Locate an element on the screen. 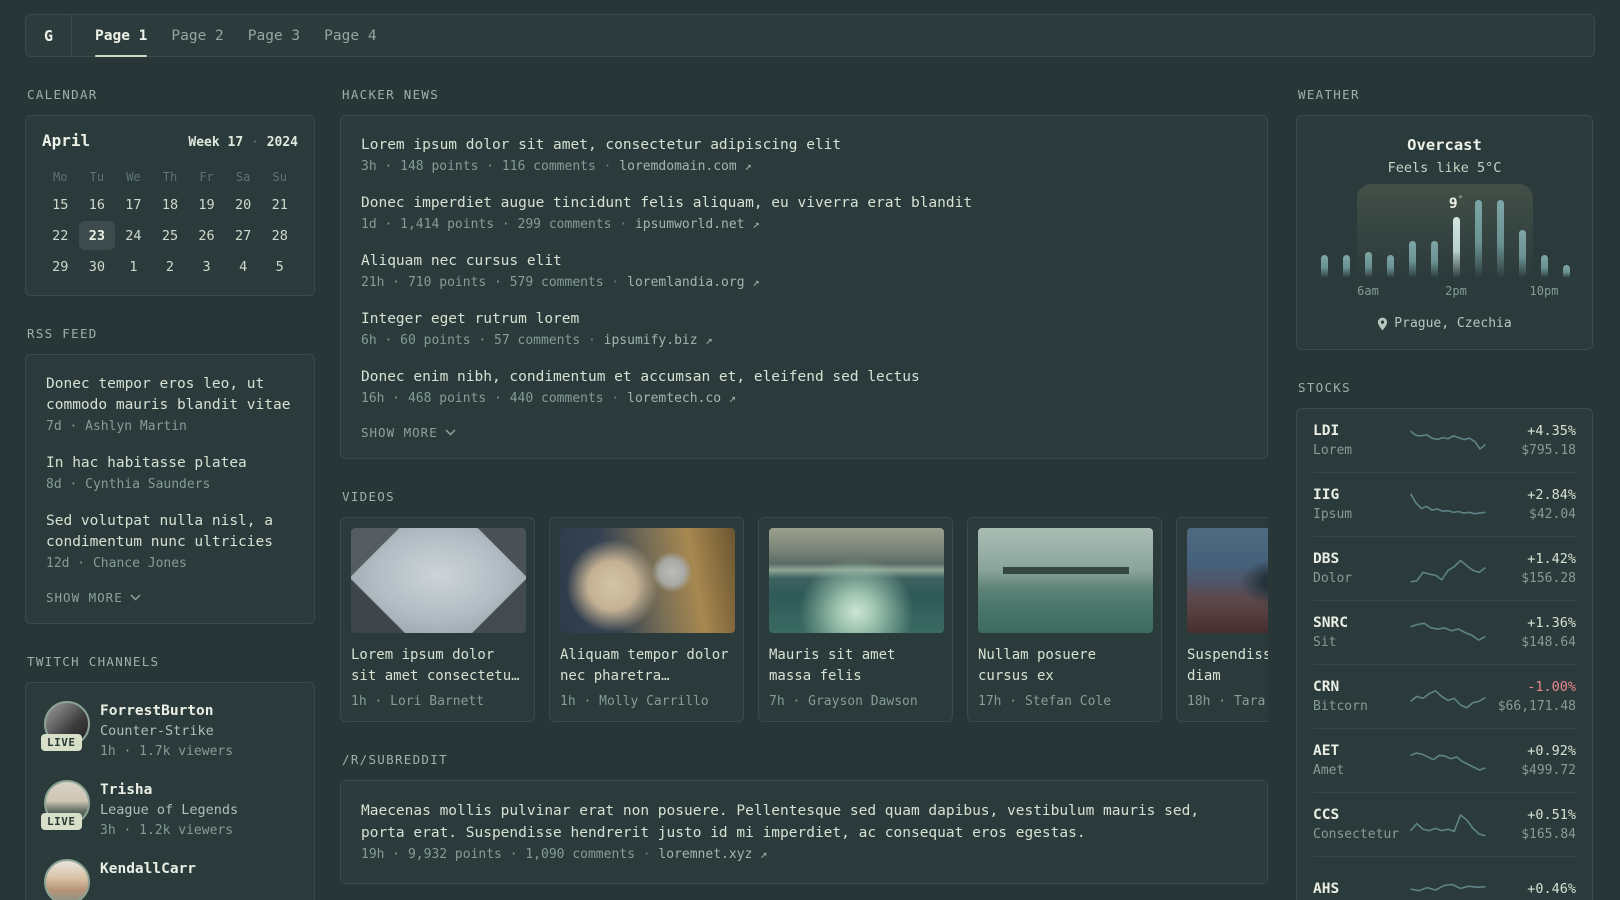  stock-ticker: CCS is located at coordinates (1326, 815).